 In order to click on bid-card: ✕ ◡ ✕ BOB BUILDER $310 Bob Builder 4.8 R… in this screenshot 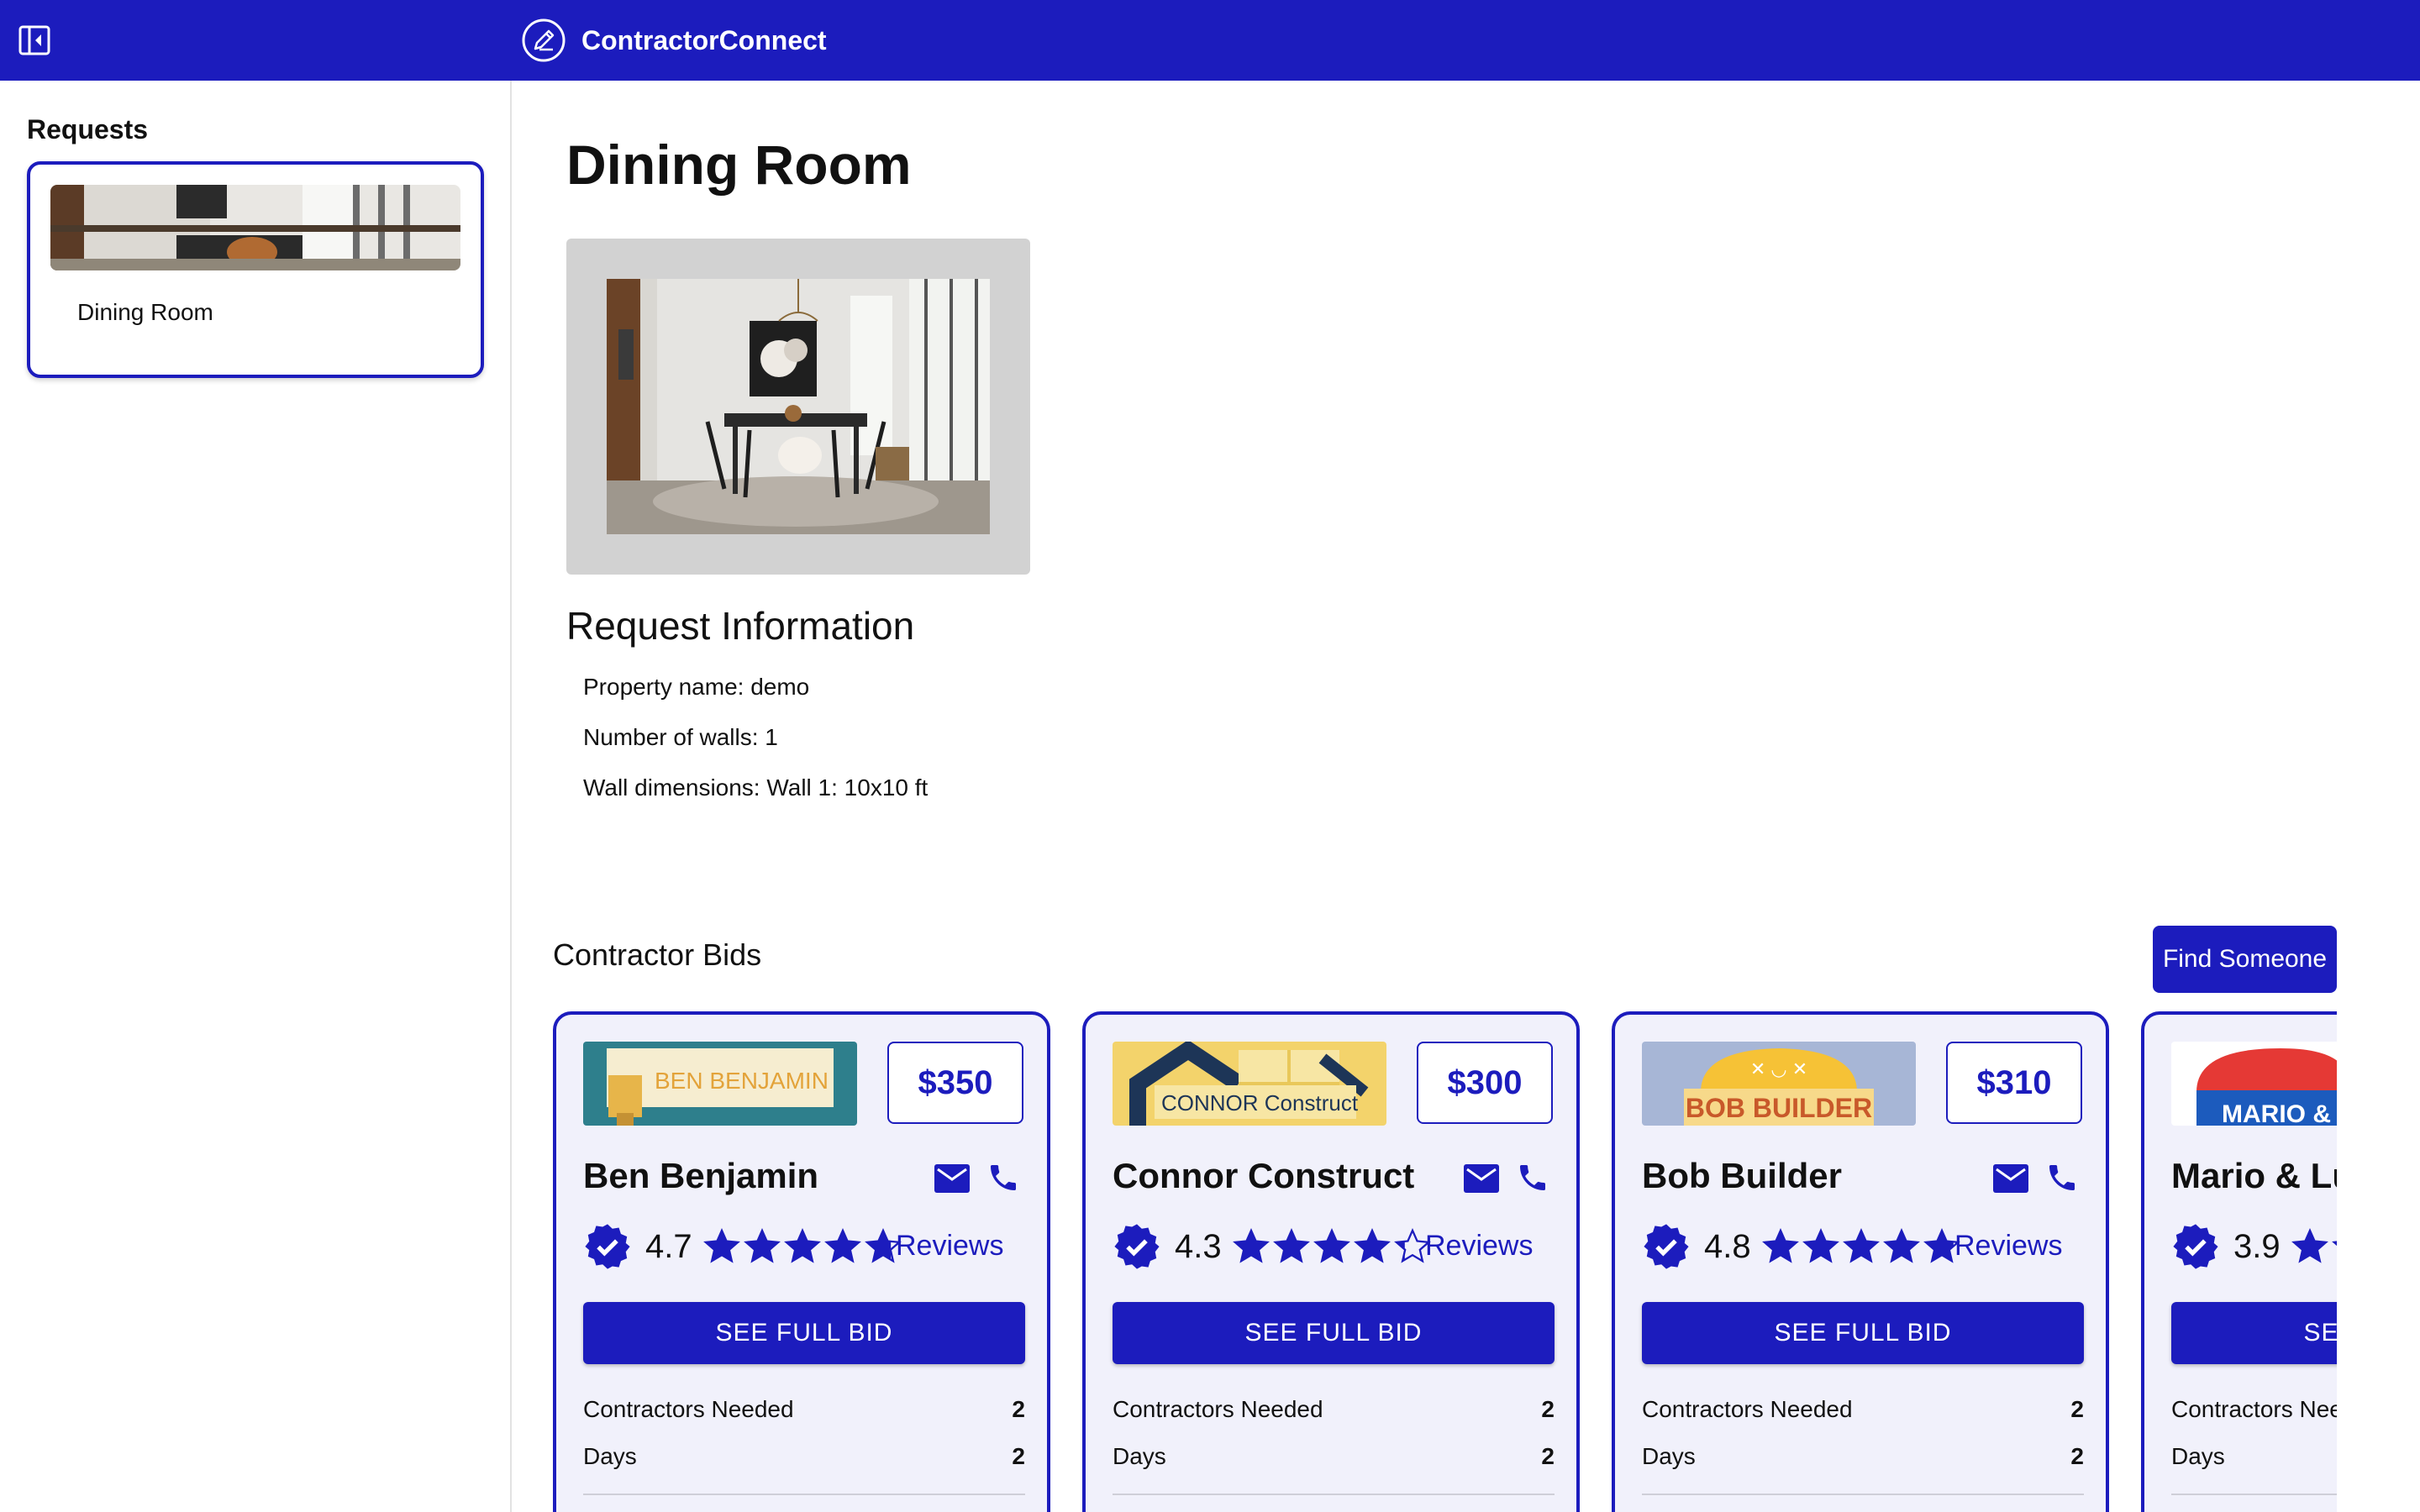, I will do `click(1861, 1261)`.